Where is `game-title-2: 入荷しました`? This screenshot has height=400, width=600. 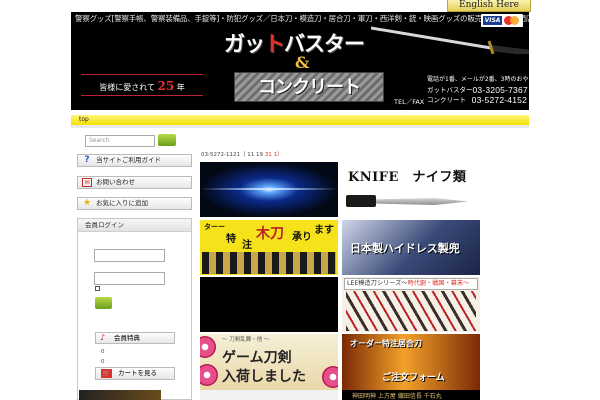
game-title-2: 入荷しました is located at coordinates (264, 377).